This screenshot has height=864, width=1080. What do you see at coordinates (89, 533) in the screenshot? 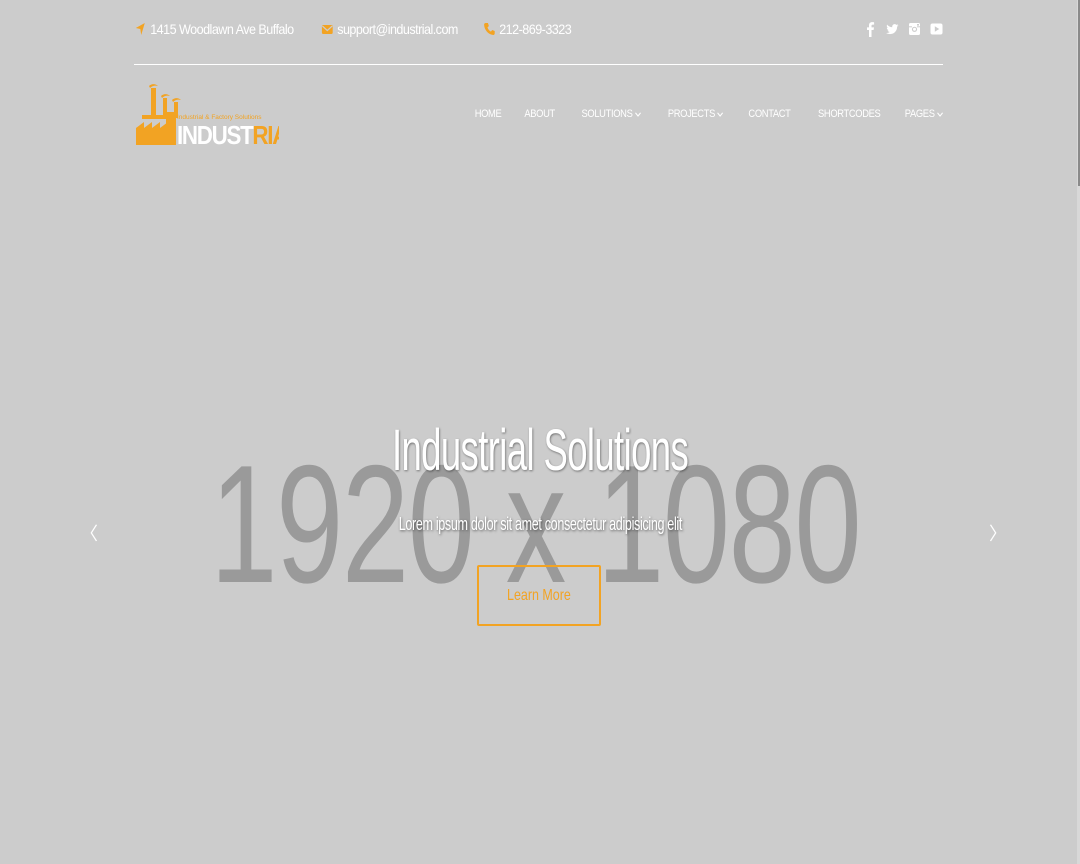
I see `slider-prev-arrow: 〈` at bounding box center [89, 533].